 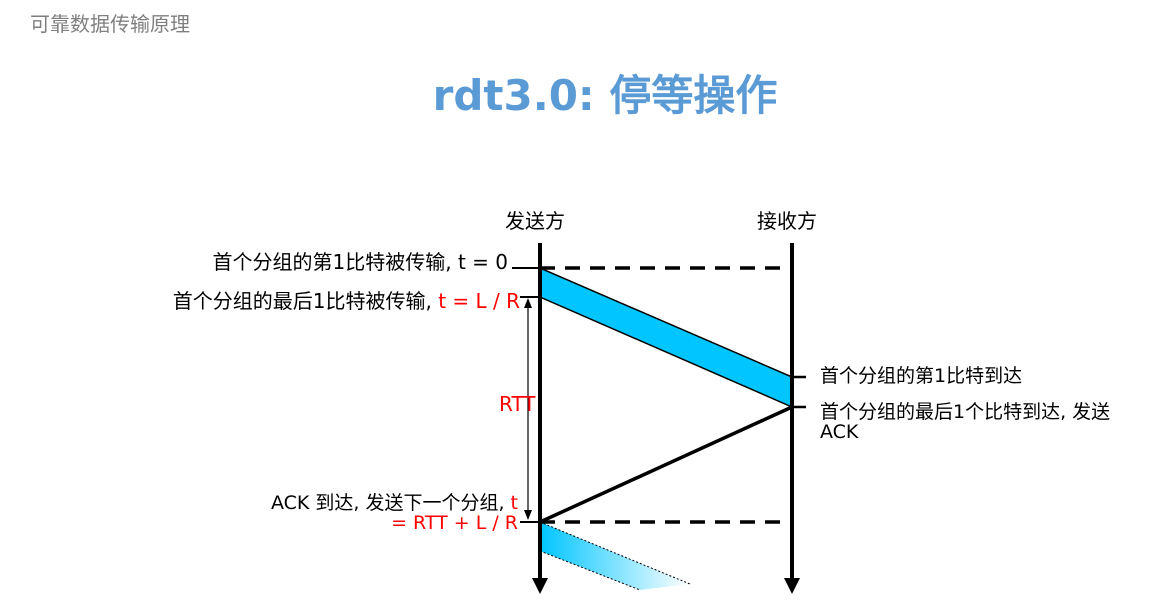 I want to click on last-bit-sent-time: t = L / R, so click(x=479, y=301).